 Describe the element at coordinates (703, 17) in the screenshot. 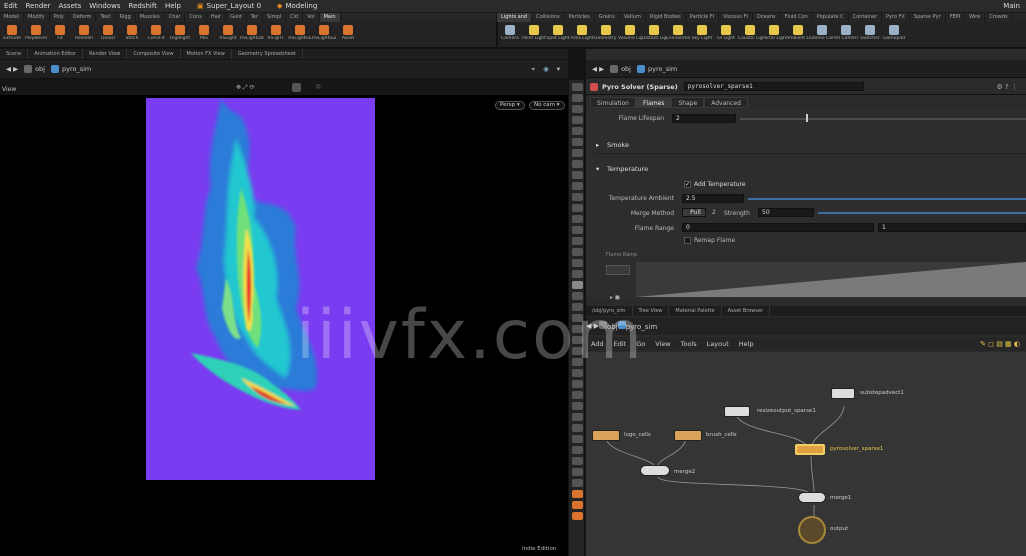

I see `shelf-tab: Particle Fl` at that location.